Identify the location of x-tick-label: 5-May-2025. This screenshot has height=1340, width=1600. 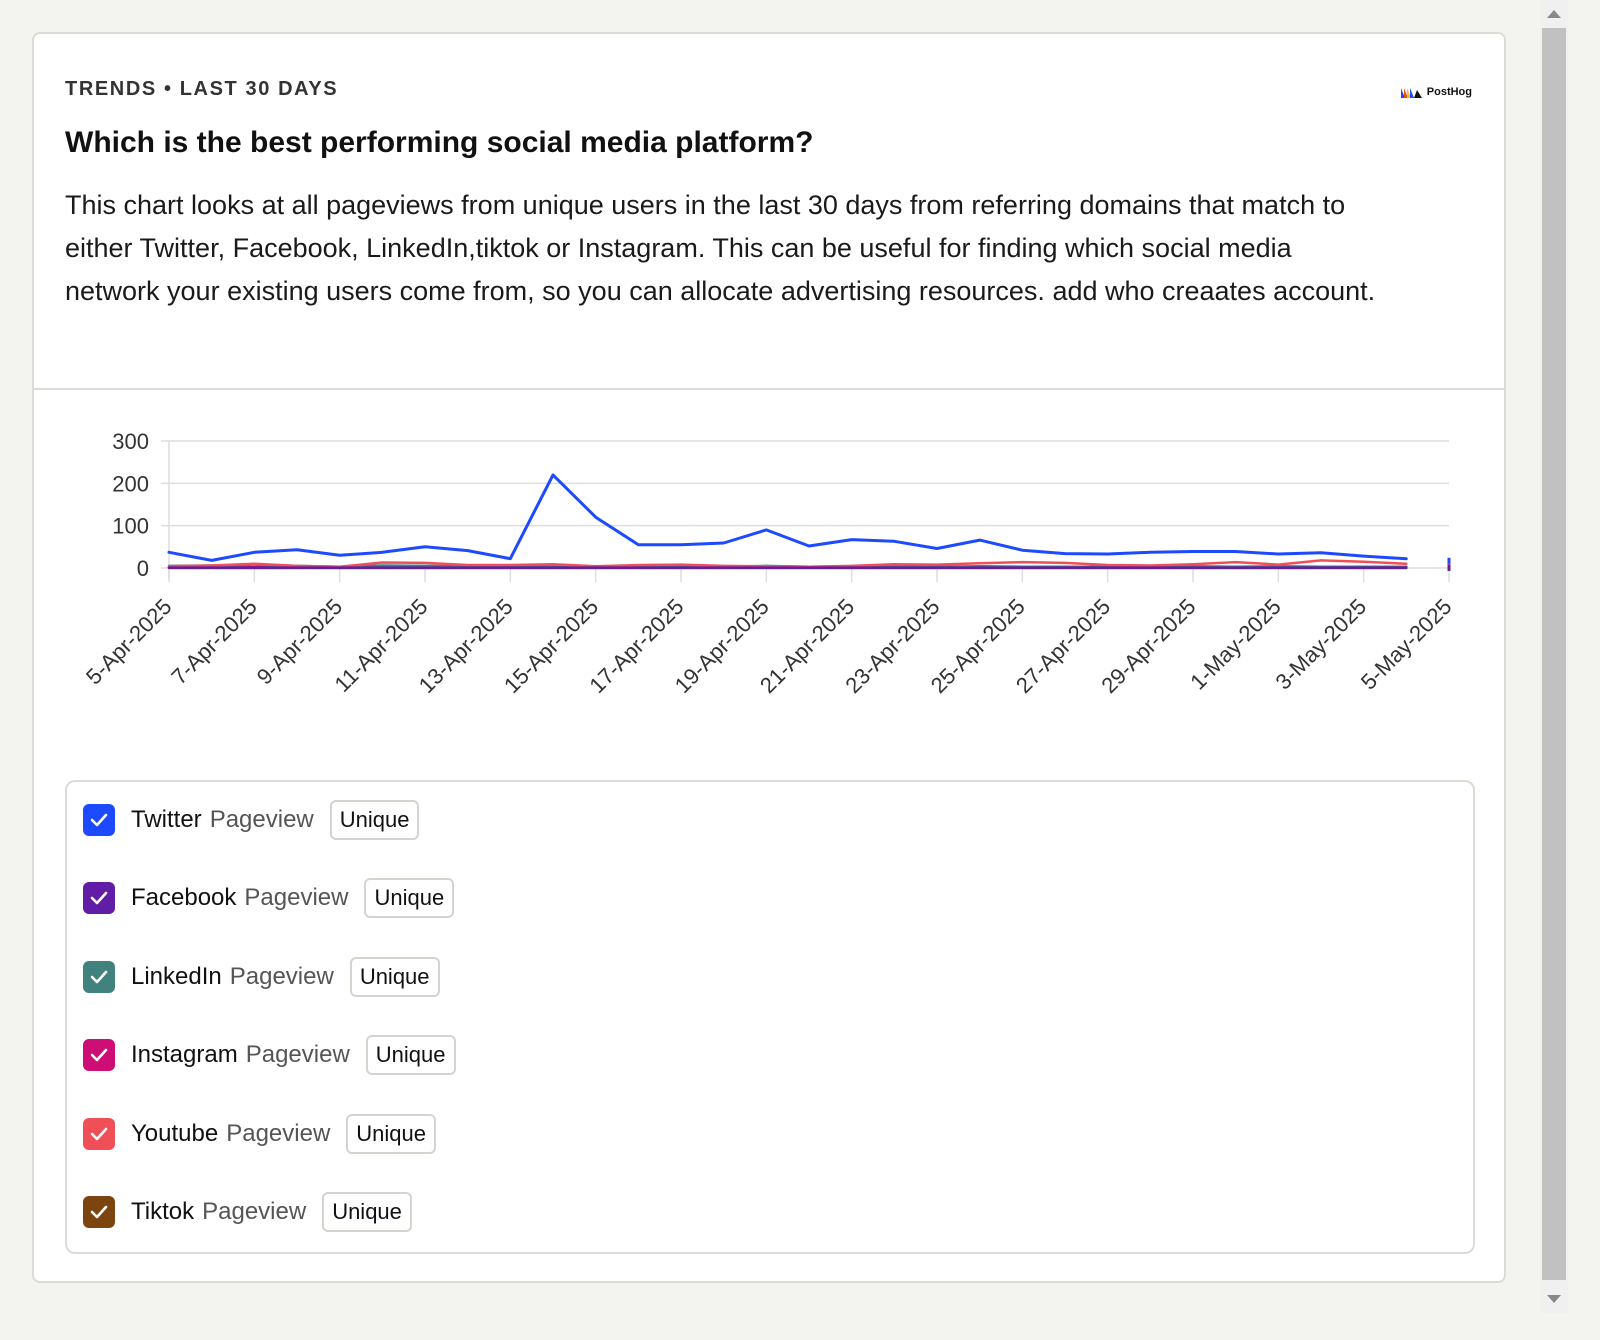
(1406, 644).